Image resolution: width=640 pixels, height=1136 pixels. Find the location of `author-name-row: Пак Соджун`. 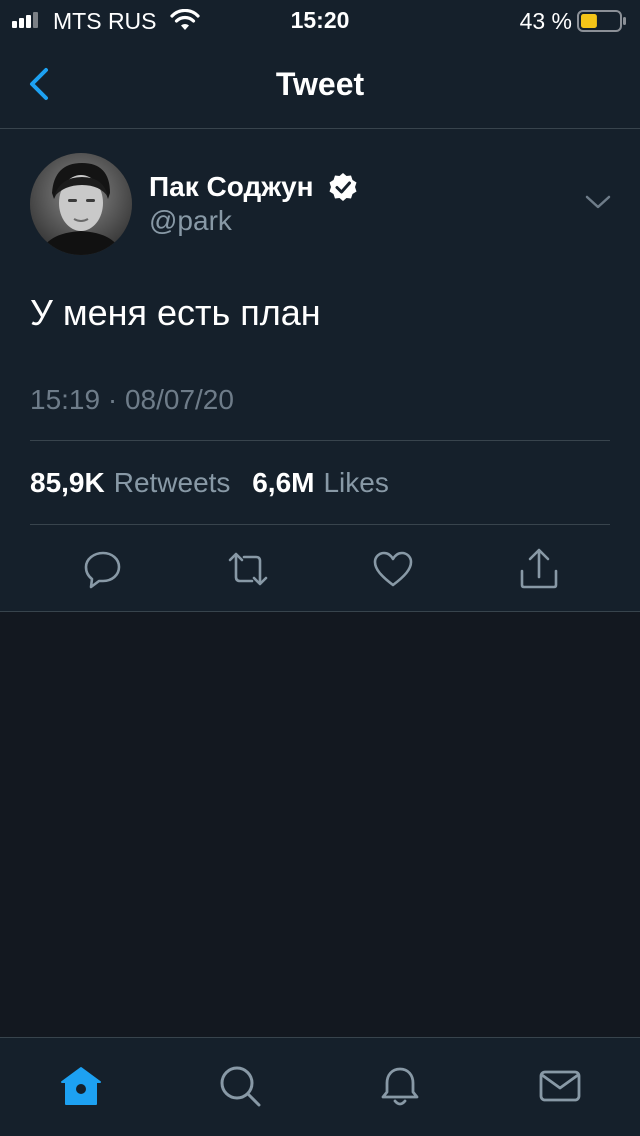

author-name-row: Пак Соджун is located at coordinates (253, 187).